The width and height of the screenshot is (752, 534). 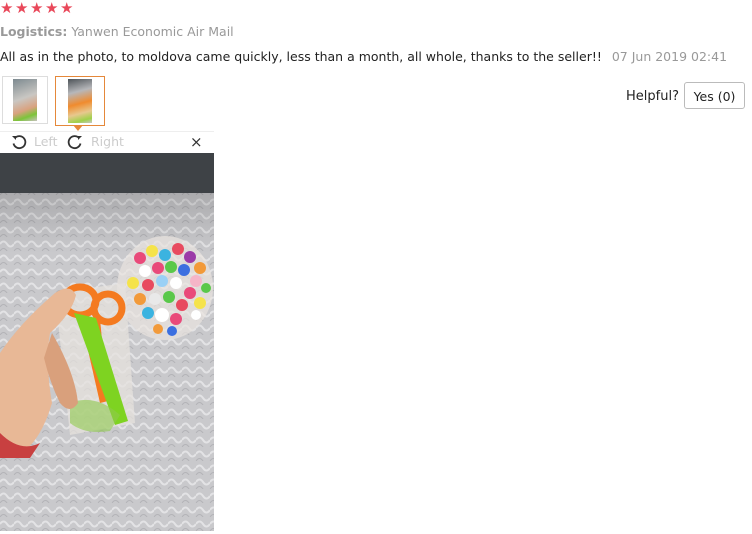 What do you see at coordinates (652, 96) in the screenshot?
I see `helpful-label: Helpful?` at bounding box center [652, 96].